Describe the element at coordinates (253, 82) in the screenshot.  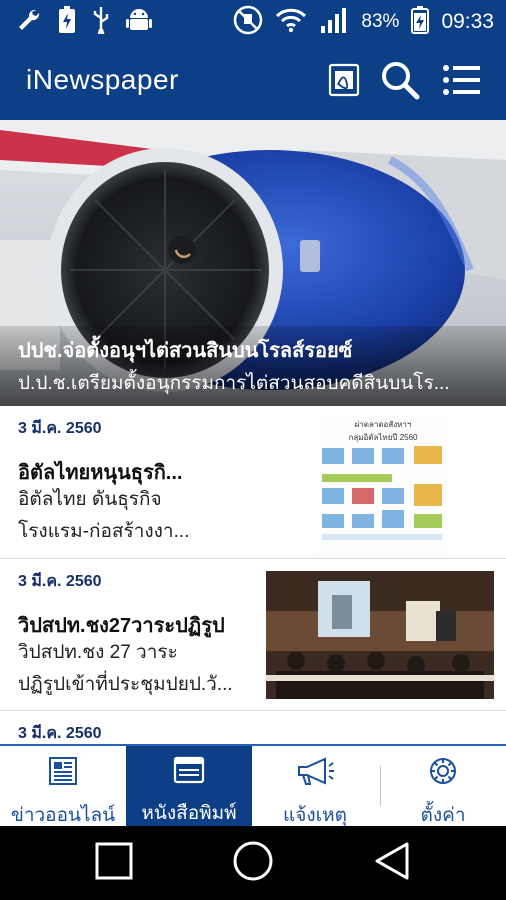
I see `app-bar: iNewspaper` at that location.